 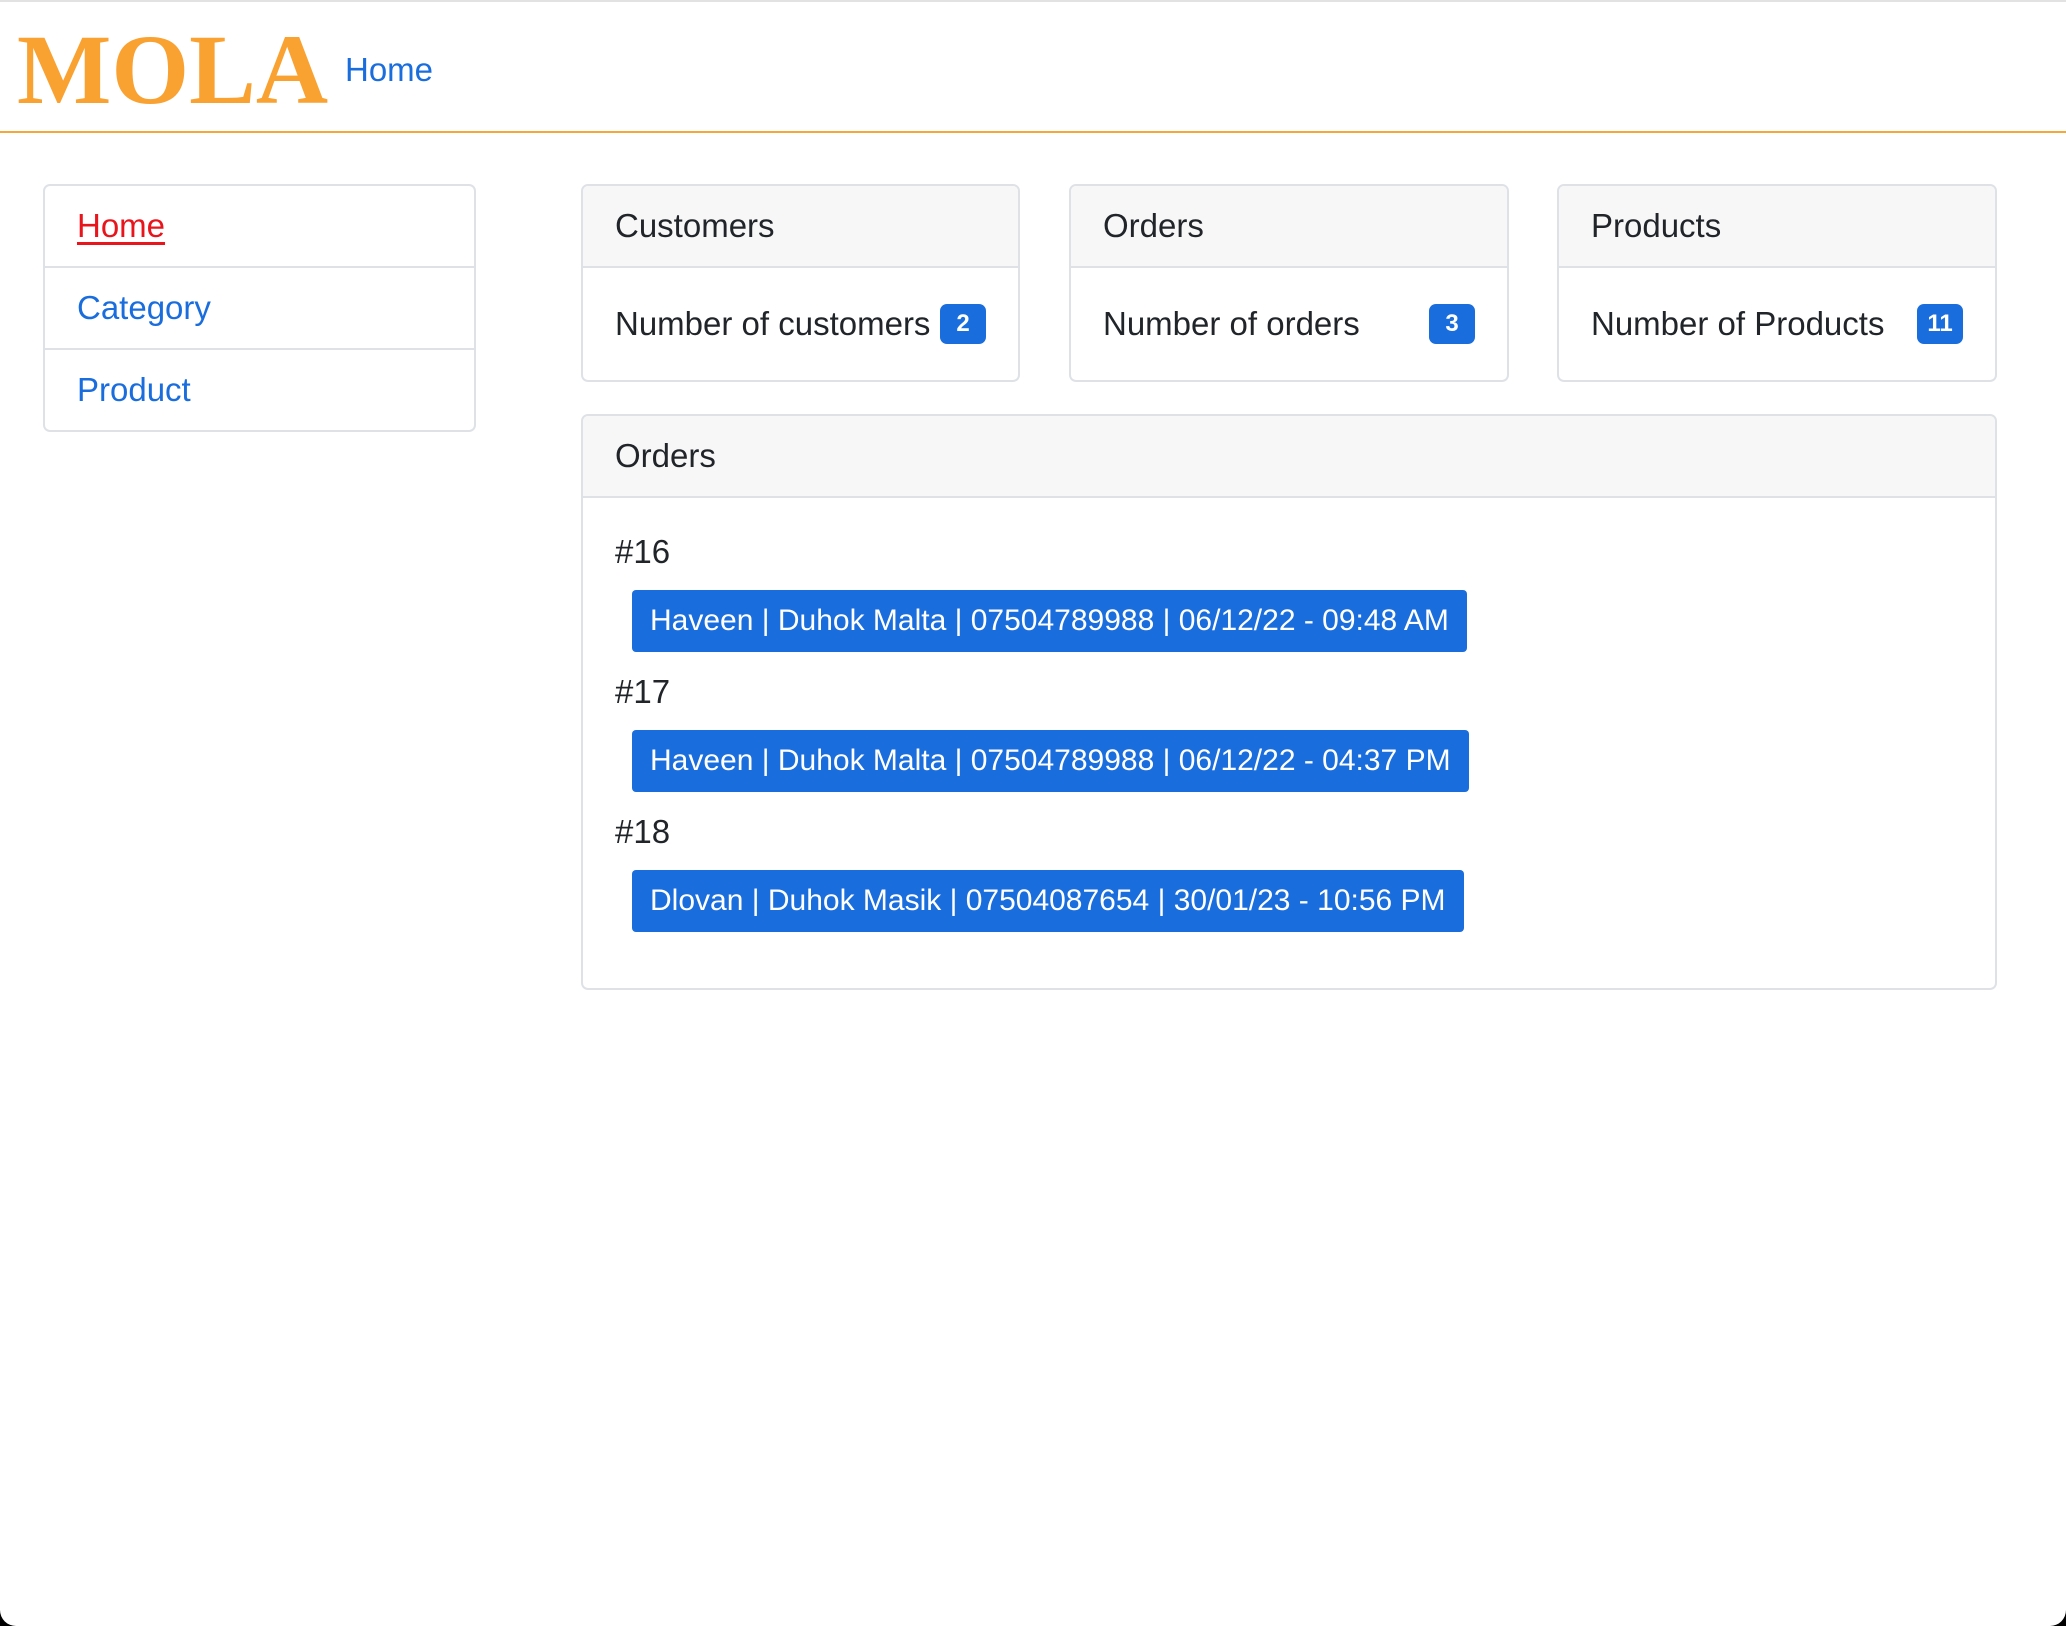 I want to click on sidebar-item-home: Home, so click(x=259, y=227).